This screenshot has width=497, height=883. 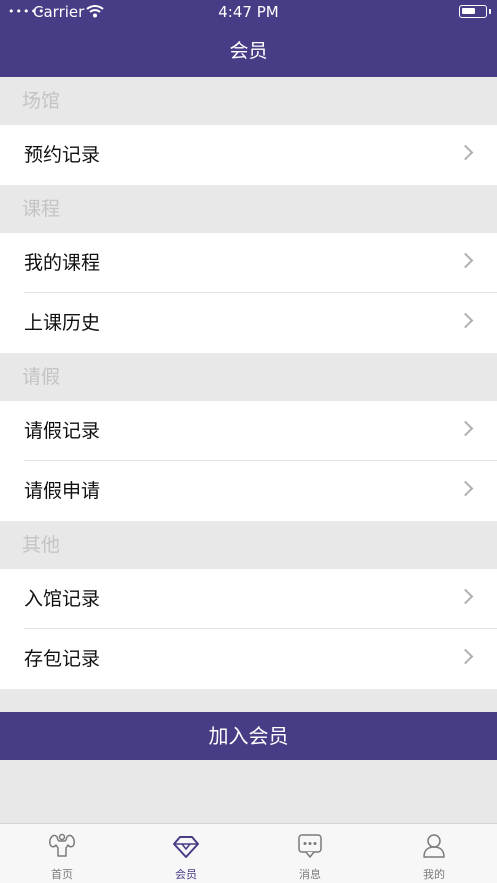 What do you see at coordinates (62, 874) in the screenshot?
I see `tab-label: 首页` at bounding box center [62, 874].